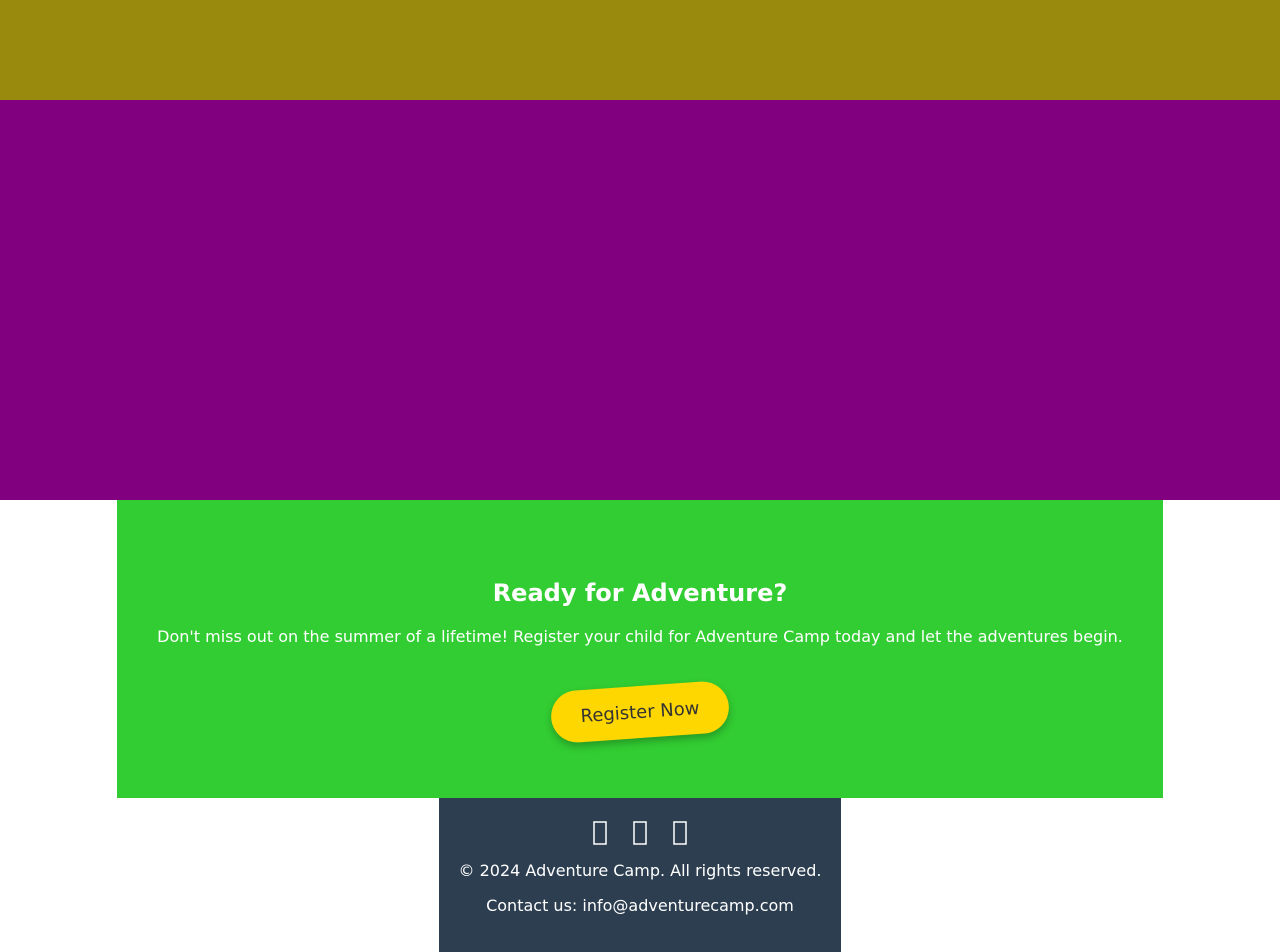 The width and height of the screenshot is (1280, 952). I want to click on cta-title: Ready for Adventure?, so click(640, 593).